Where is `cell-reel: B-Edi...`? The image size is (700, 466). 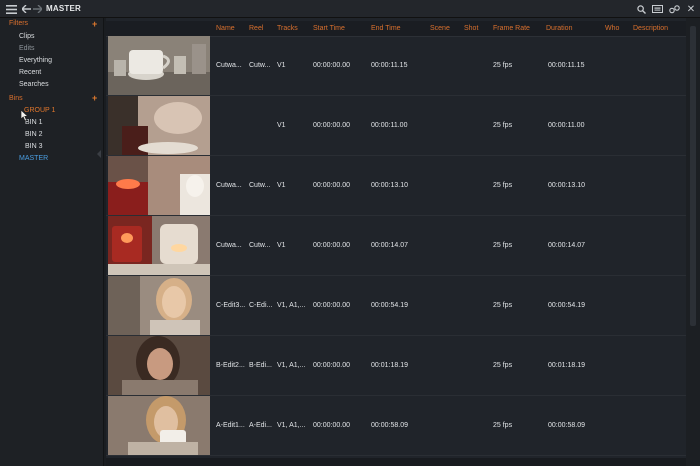 cell-reel: B-Edi... is located at coordinates (260, 365).